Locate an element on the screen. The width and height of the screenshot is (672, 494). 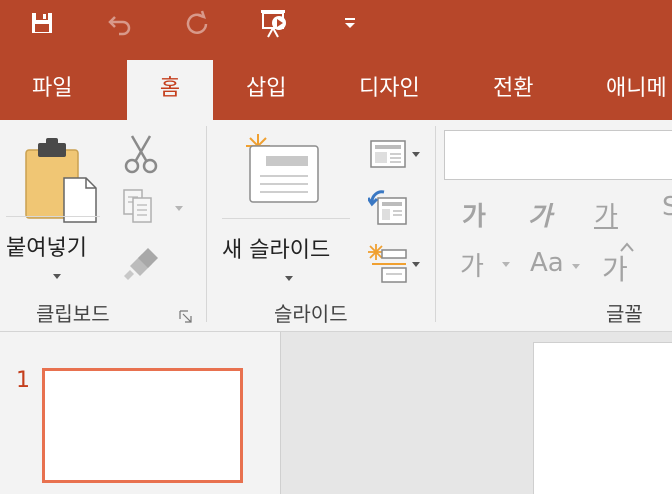
paste-dropdown-arrow is located at coordinates (57, 276).